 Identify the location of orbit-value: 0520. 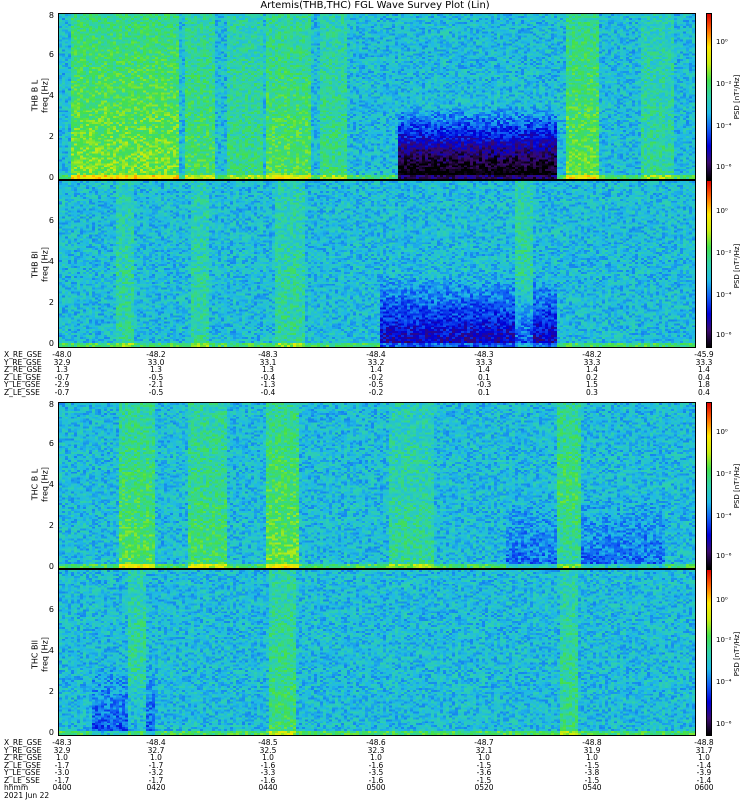
(484, 787).